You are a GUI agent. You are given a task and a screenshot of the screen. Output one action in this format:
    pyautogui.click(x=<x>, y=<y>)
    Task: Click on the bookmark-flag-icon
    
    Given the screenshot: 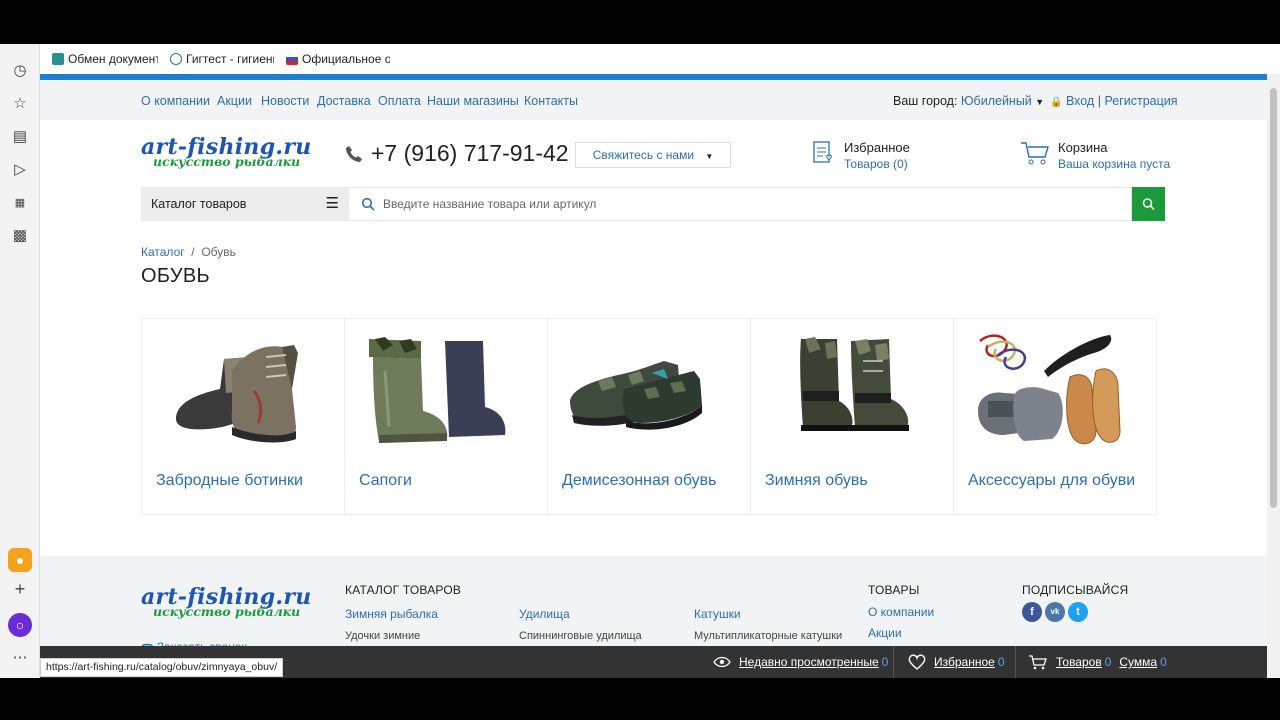 What is the action you would take?
    pyautogui.click(x=292, y=59)
    